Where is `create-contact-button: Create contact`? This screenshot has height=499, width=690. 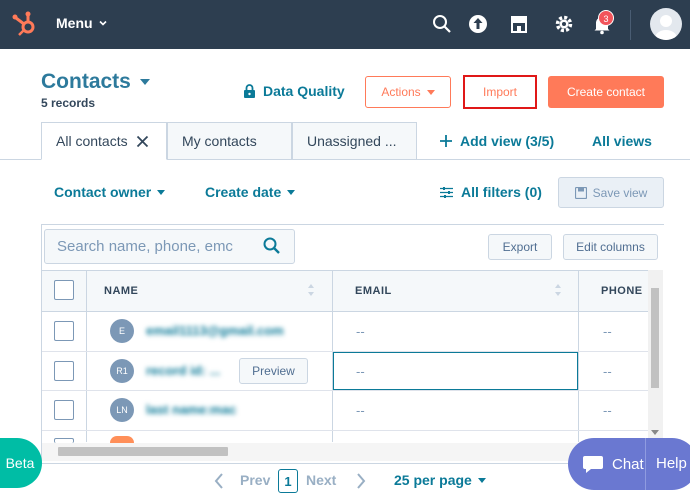 create-contact-button: Create contact is located at coordinates (606, 92).